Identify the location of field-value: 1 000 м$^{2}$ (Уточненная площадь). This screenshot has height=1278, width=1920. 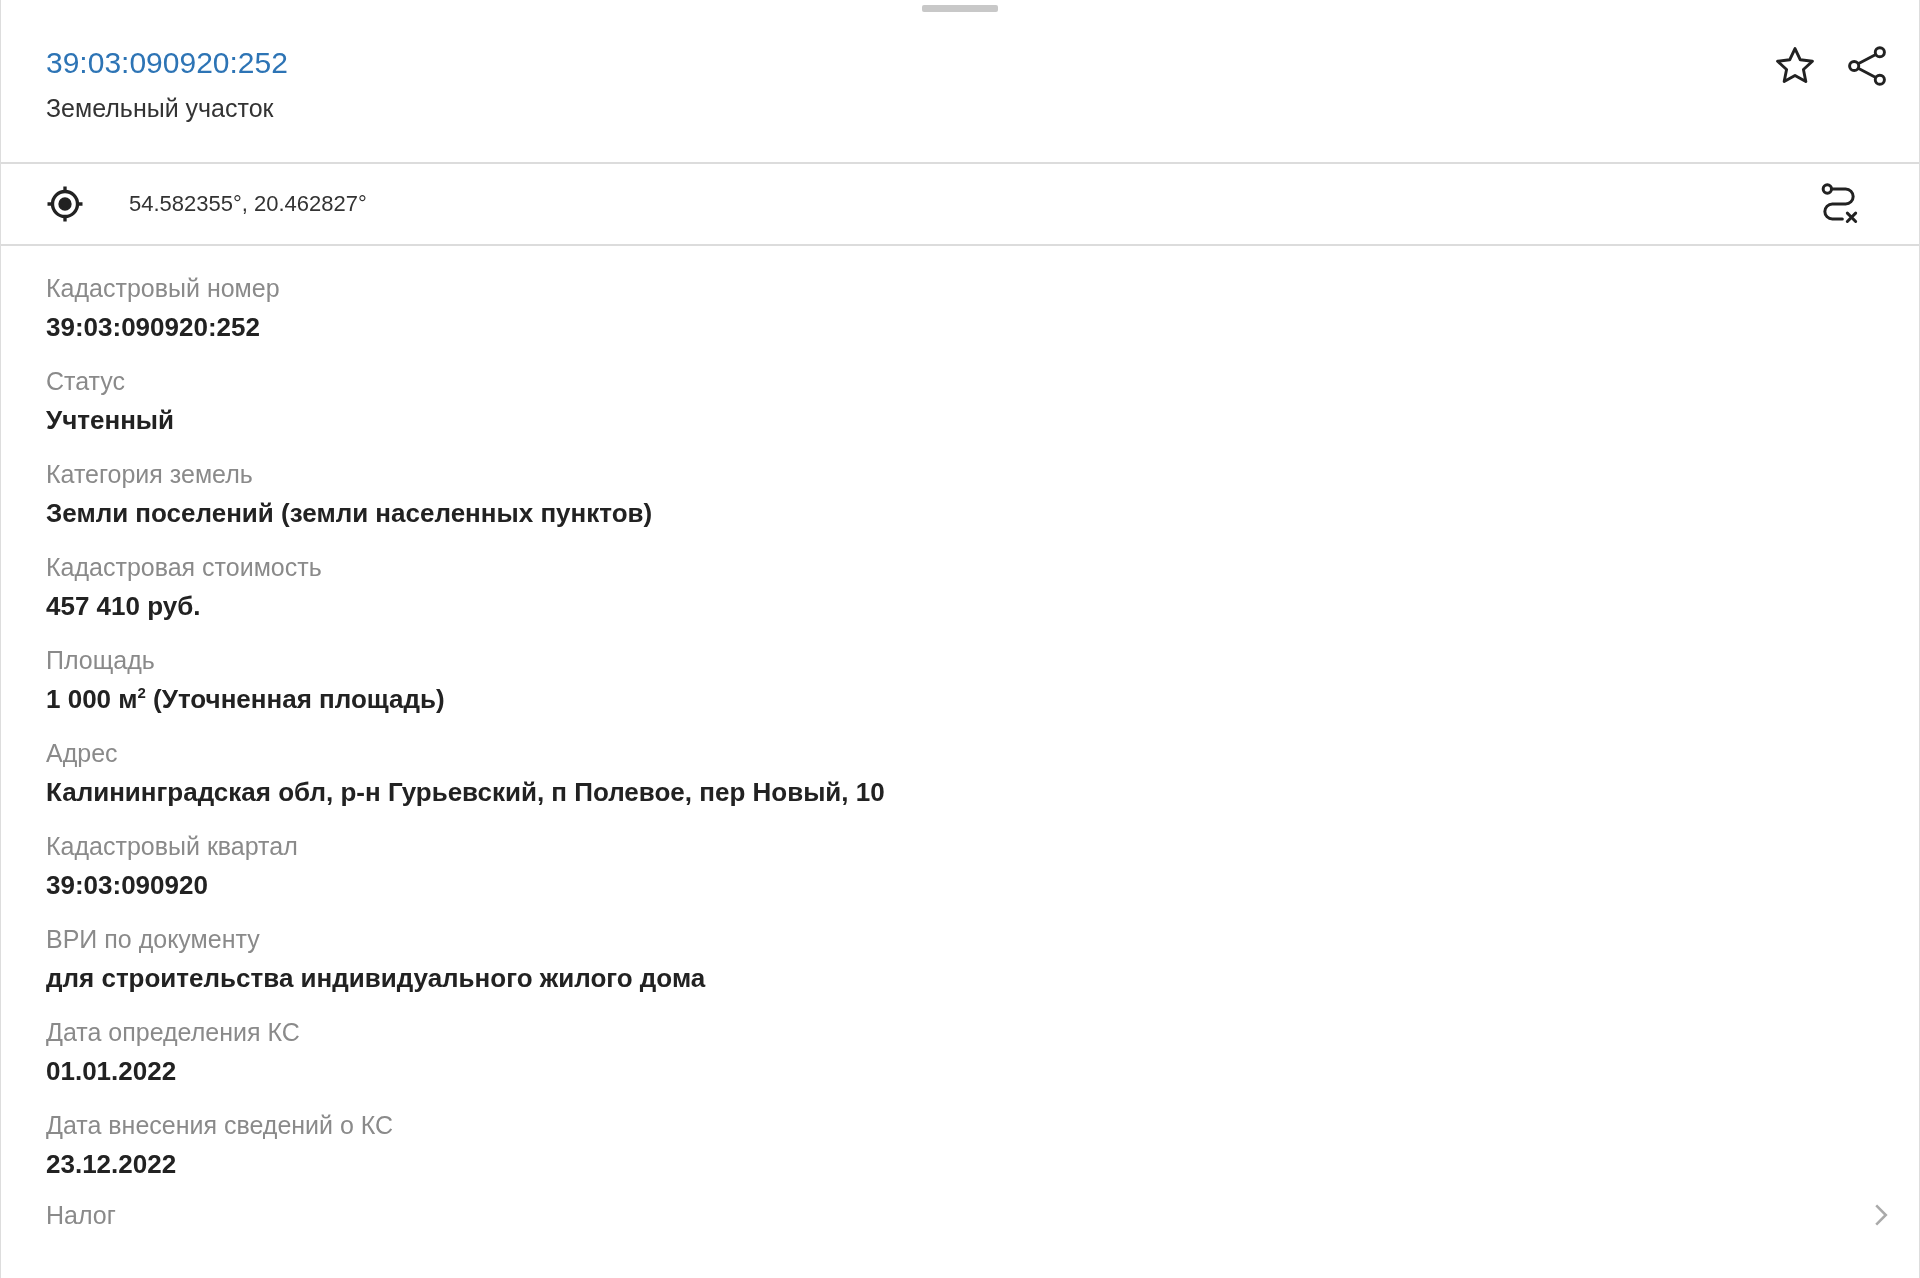
(246, 699).